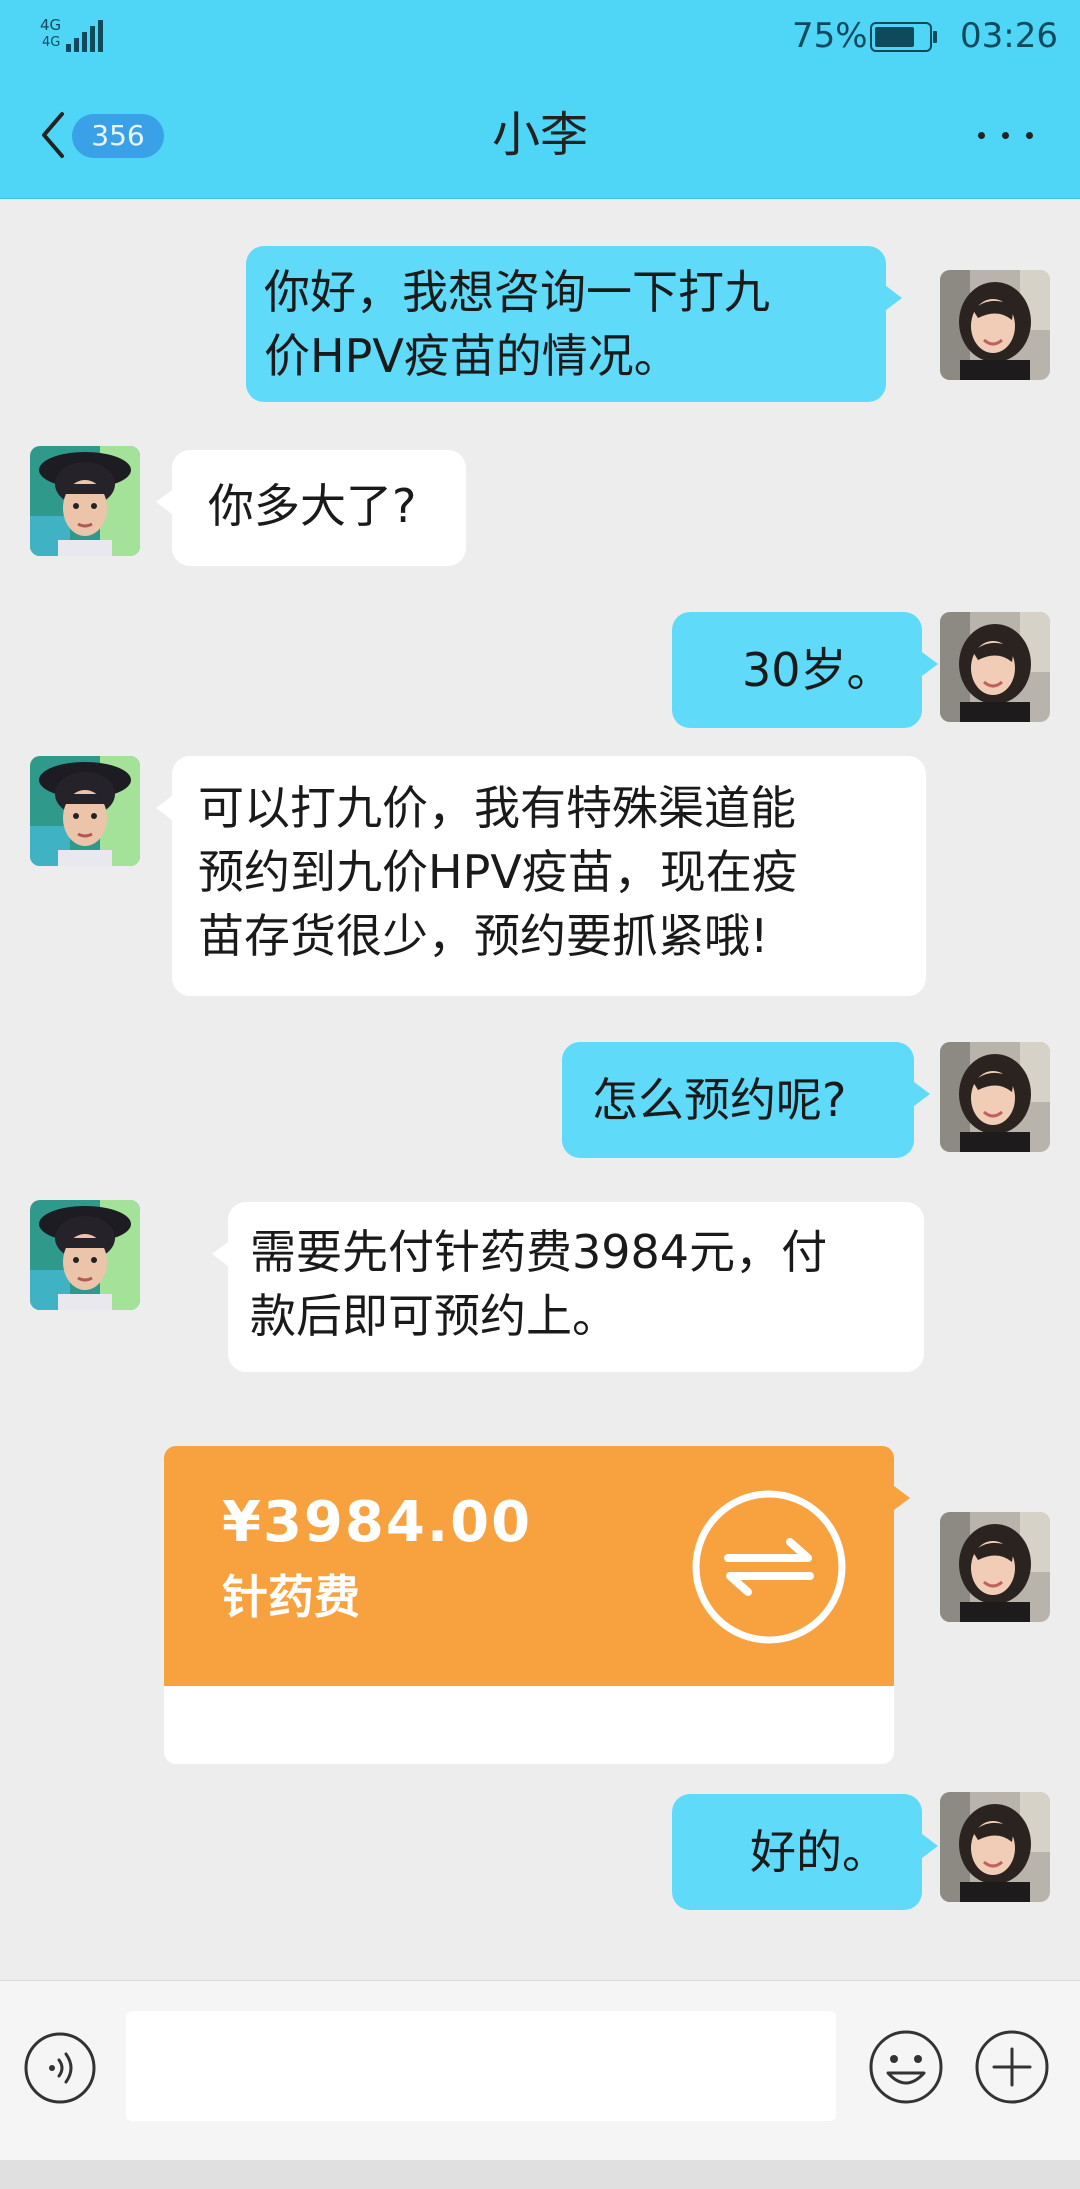  Describe the element at coordinates (529, 1725) in the screenshot. I see `transfer-card-footer` at that location.